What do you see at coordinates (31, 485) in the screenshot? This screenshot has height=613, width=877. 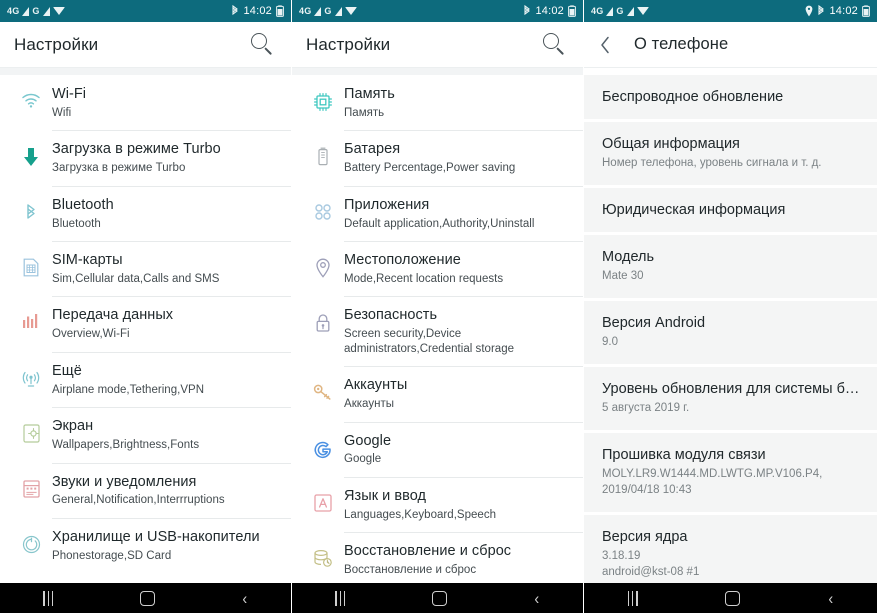 I see `sound-notification-icon` at bounding box center [31, 485].